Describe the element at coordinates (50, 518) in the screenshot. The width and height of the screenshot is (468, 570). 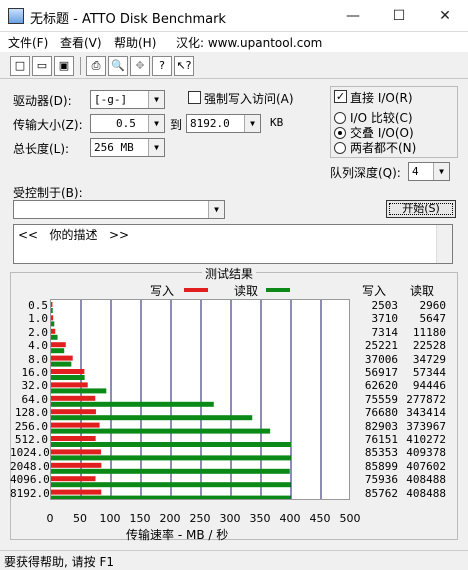
I see `x-tick-label: 0` at that location.